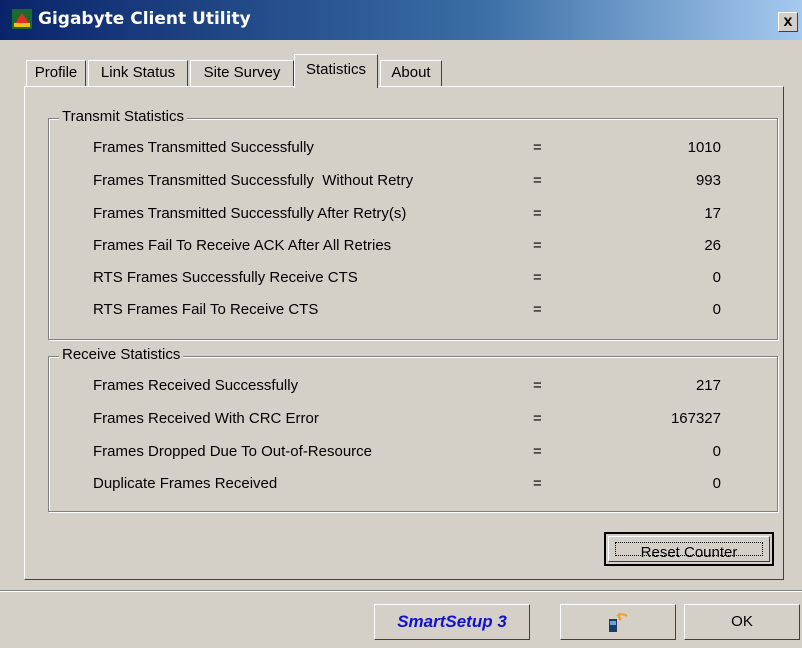  What do you see at coordinates (413, 486) in the screenshot?
I see `stat-row: Duplicate Frames Received = 0` at bounding box center [413, 486].